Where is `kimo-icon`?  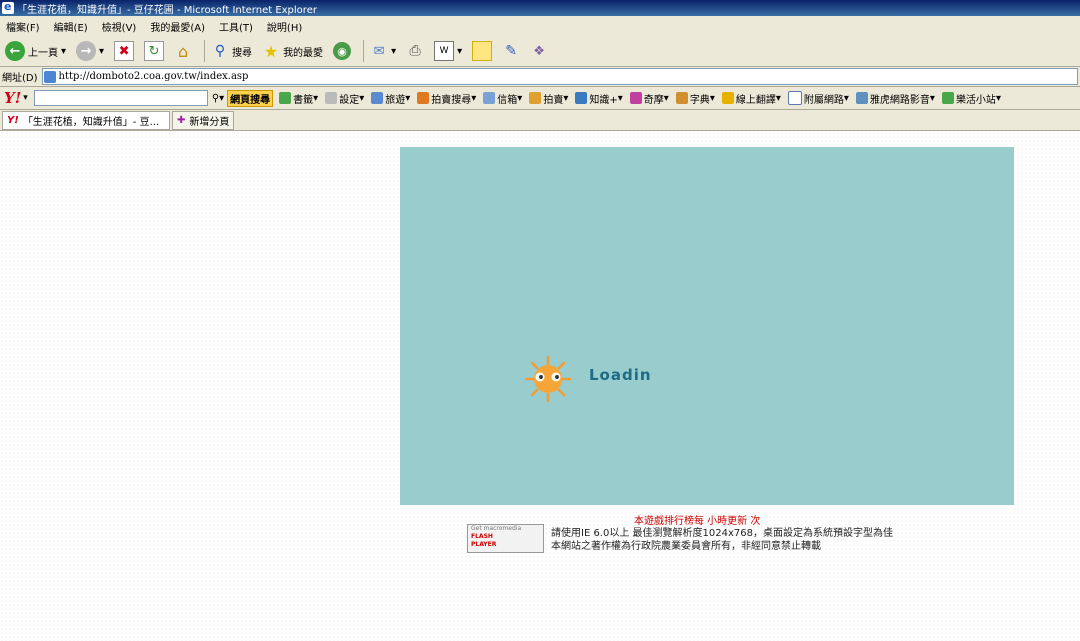 kimo-icon is located at coordinates (635, 98).